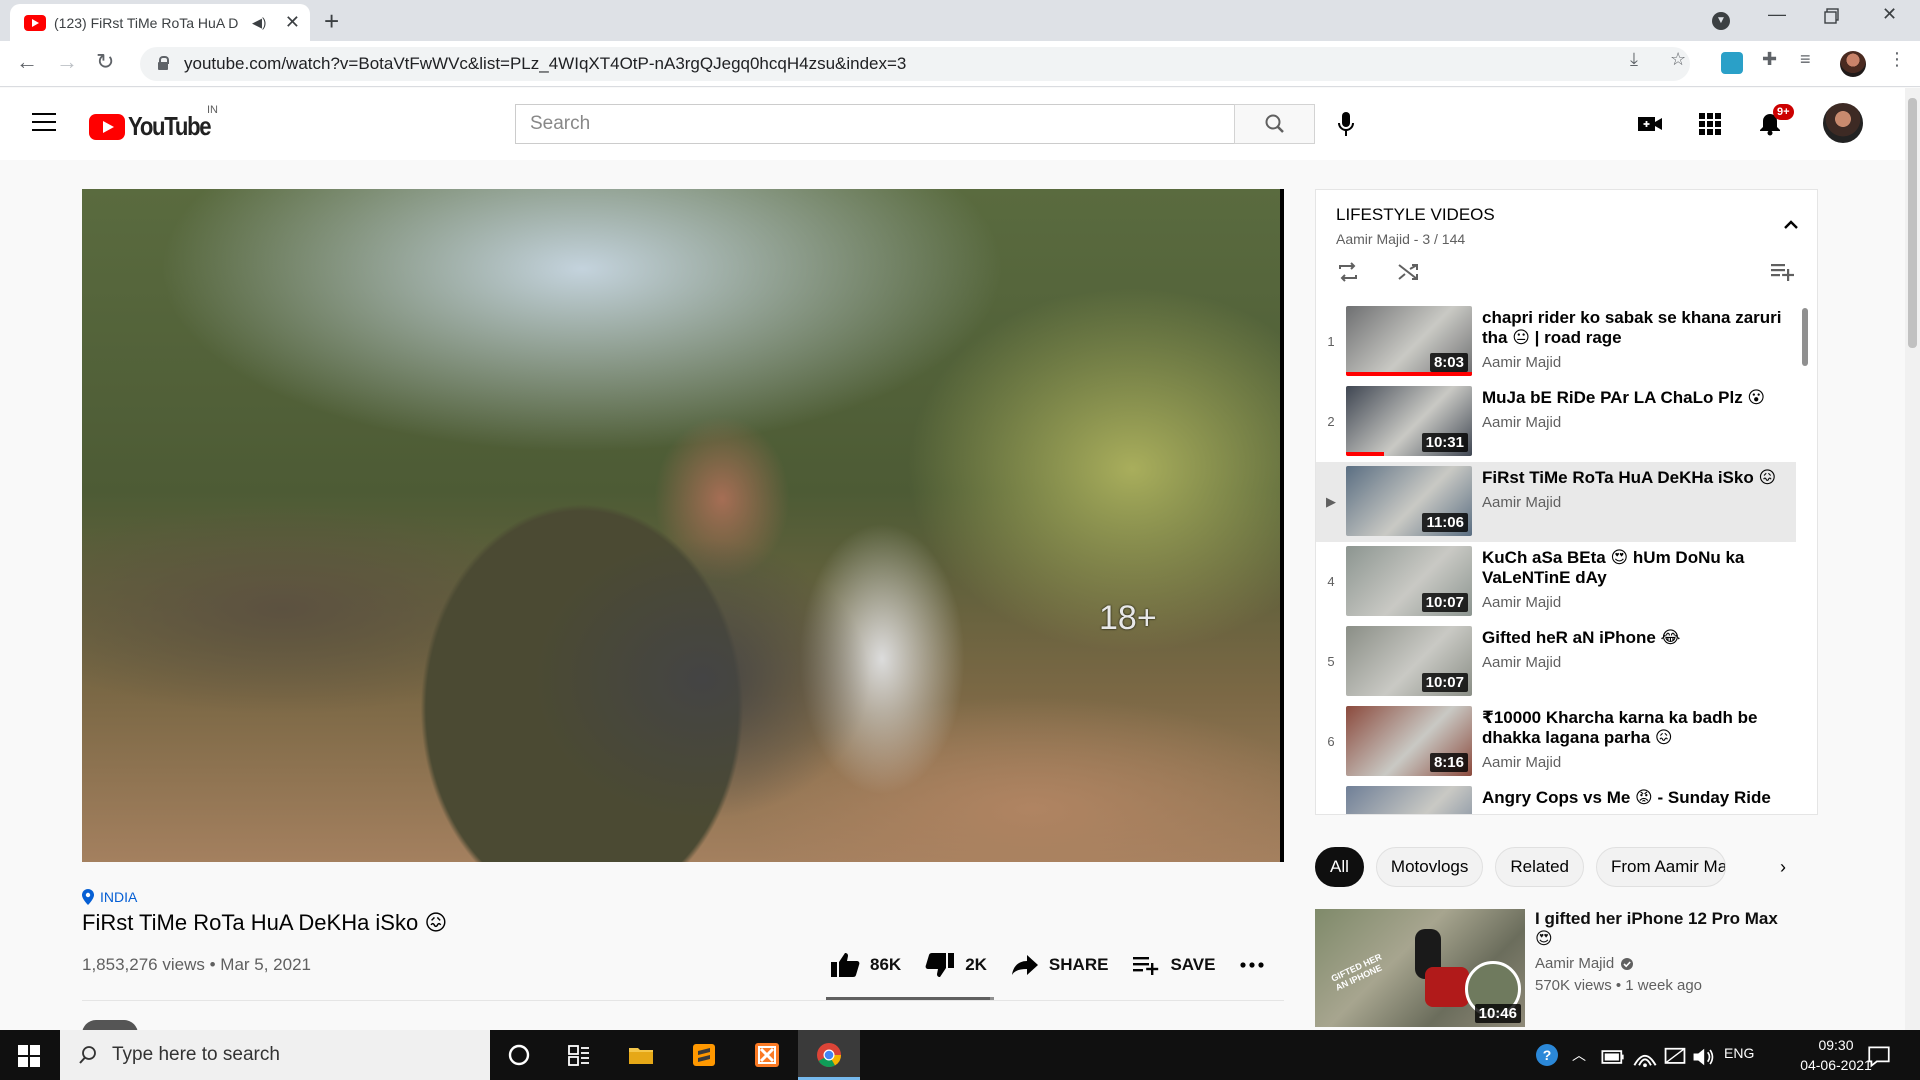  Describe the element at coordinates (1783, 867) in the screenshot. I see `chips-next-icon: ›` at that location.